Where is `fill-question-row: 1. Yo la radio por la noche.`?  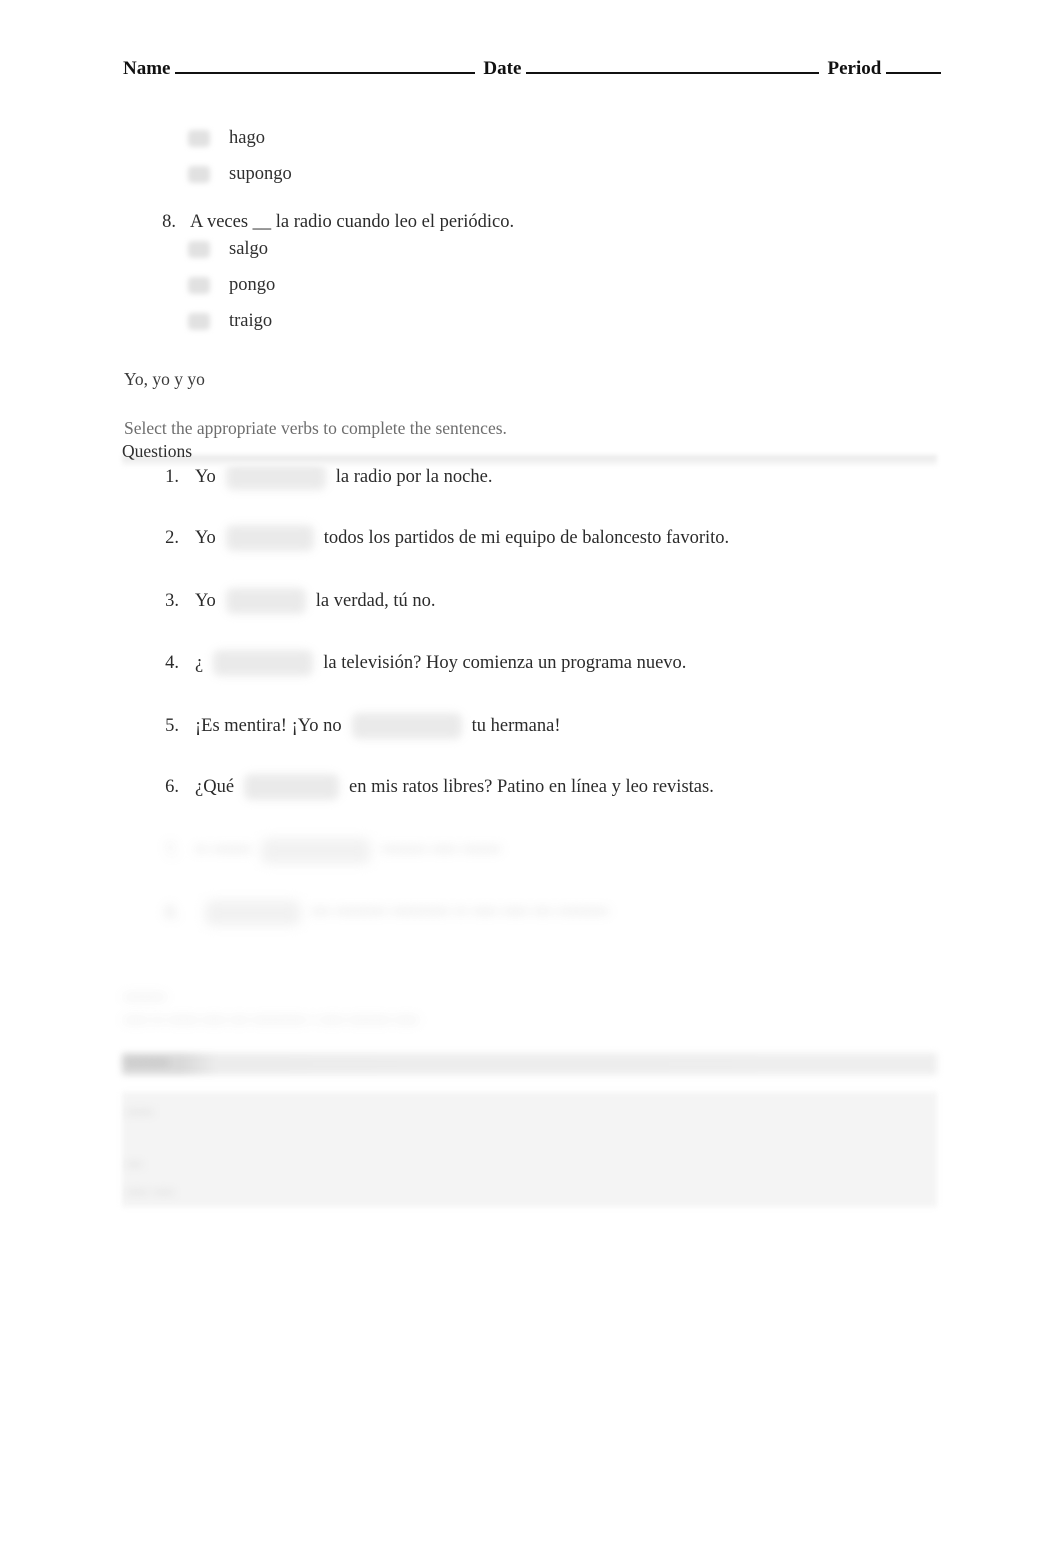 fill-question-row: 1. Yo la radio por la noche. is located at coordinates (323, 477).